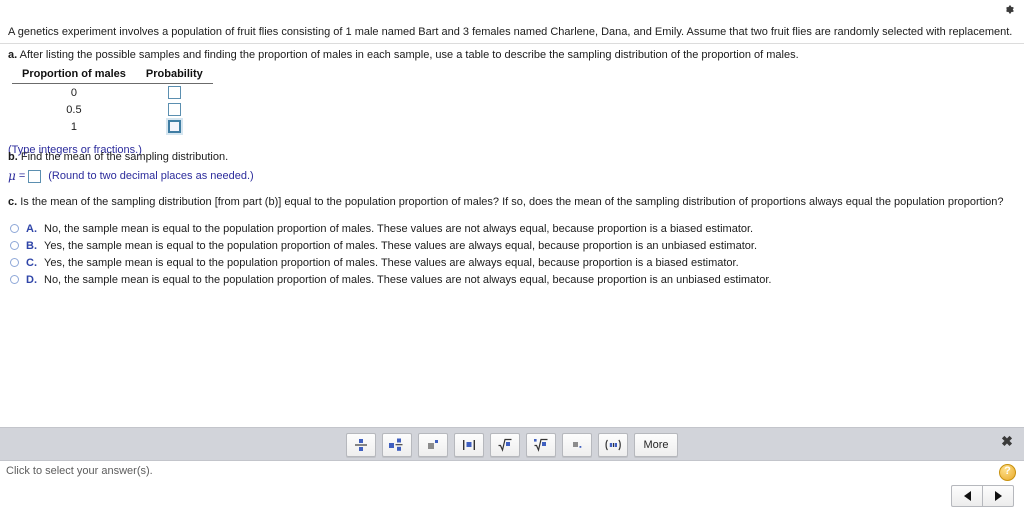  Describe the element at coordinates (656, 445) in the screenshot. I see `more-button: More` at that location.